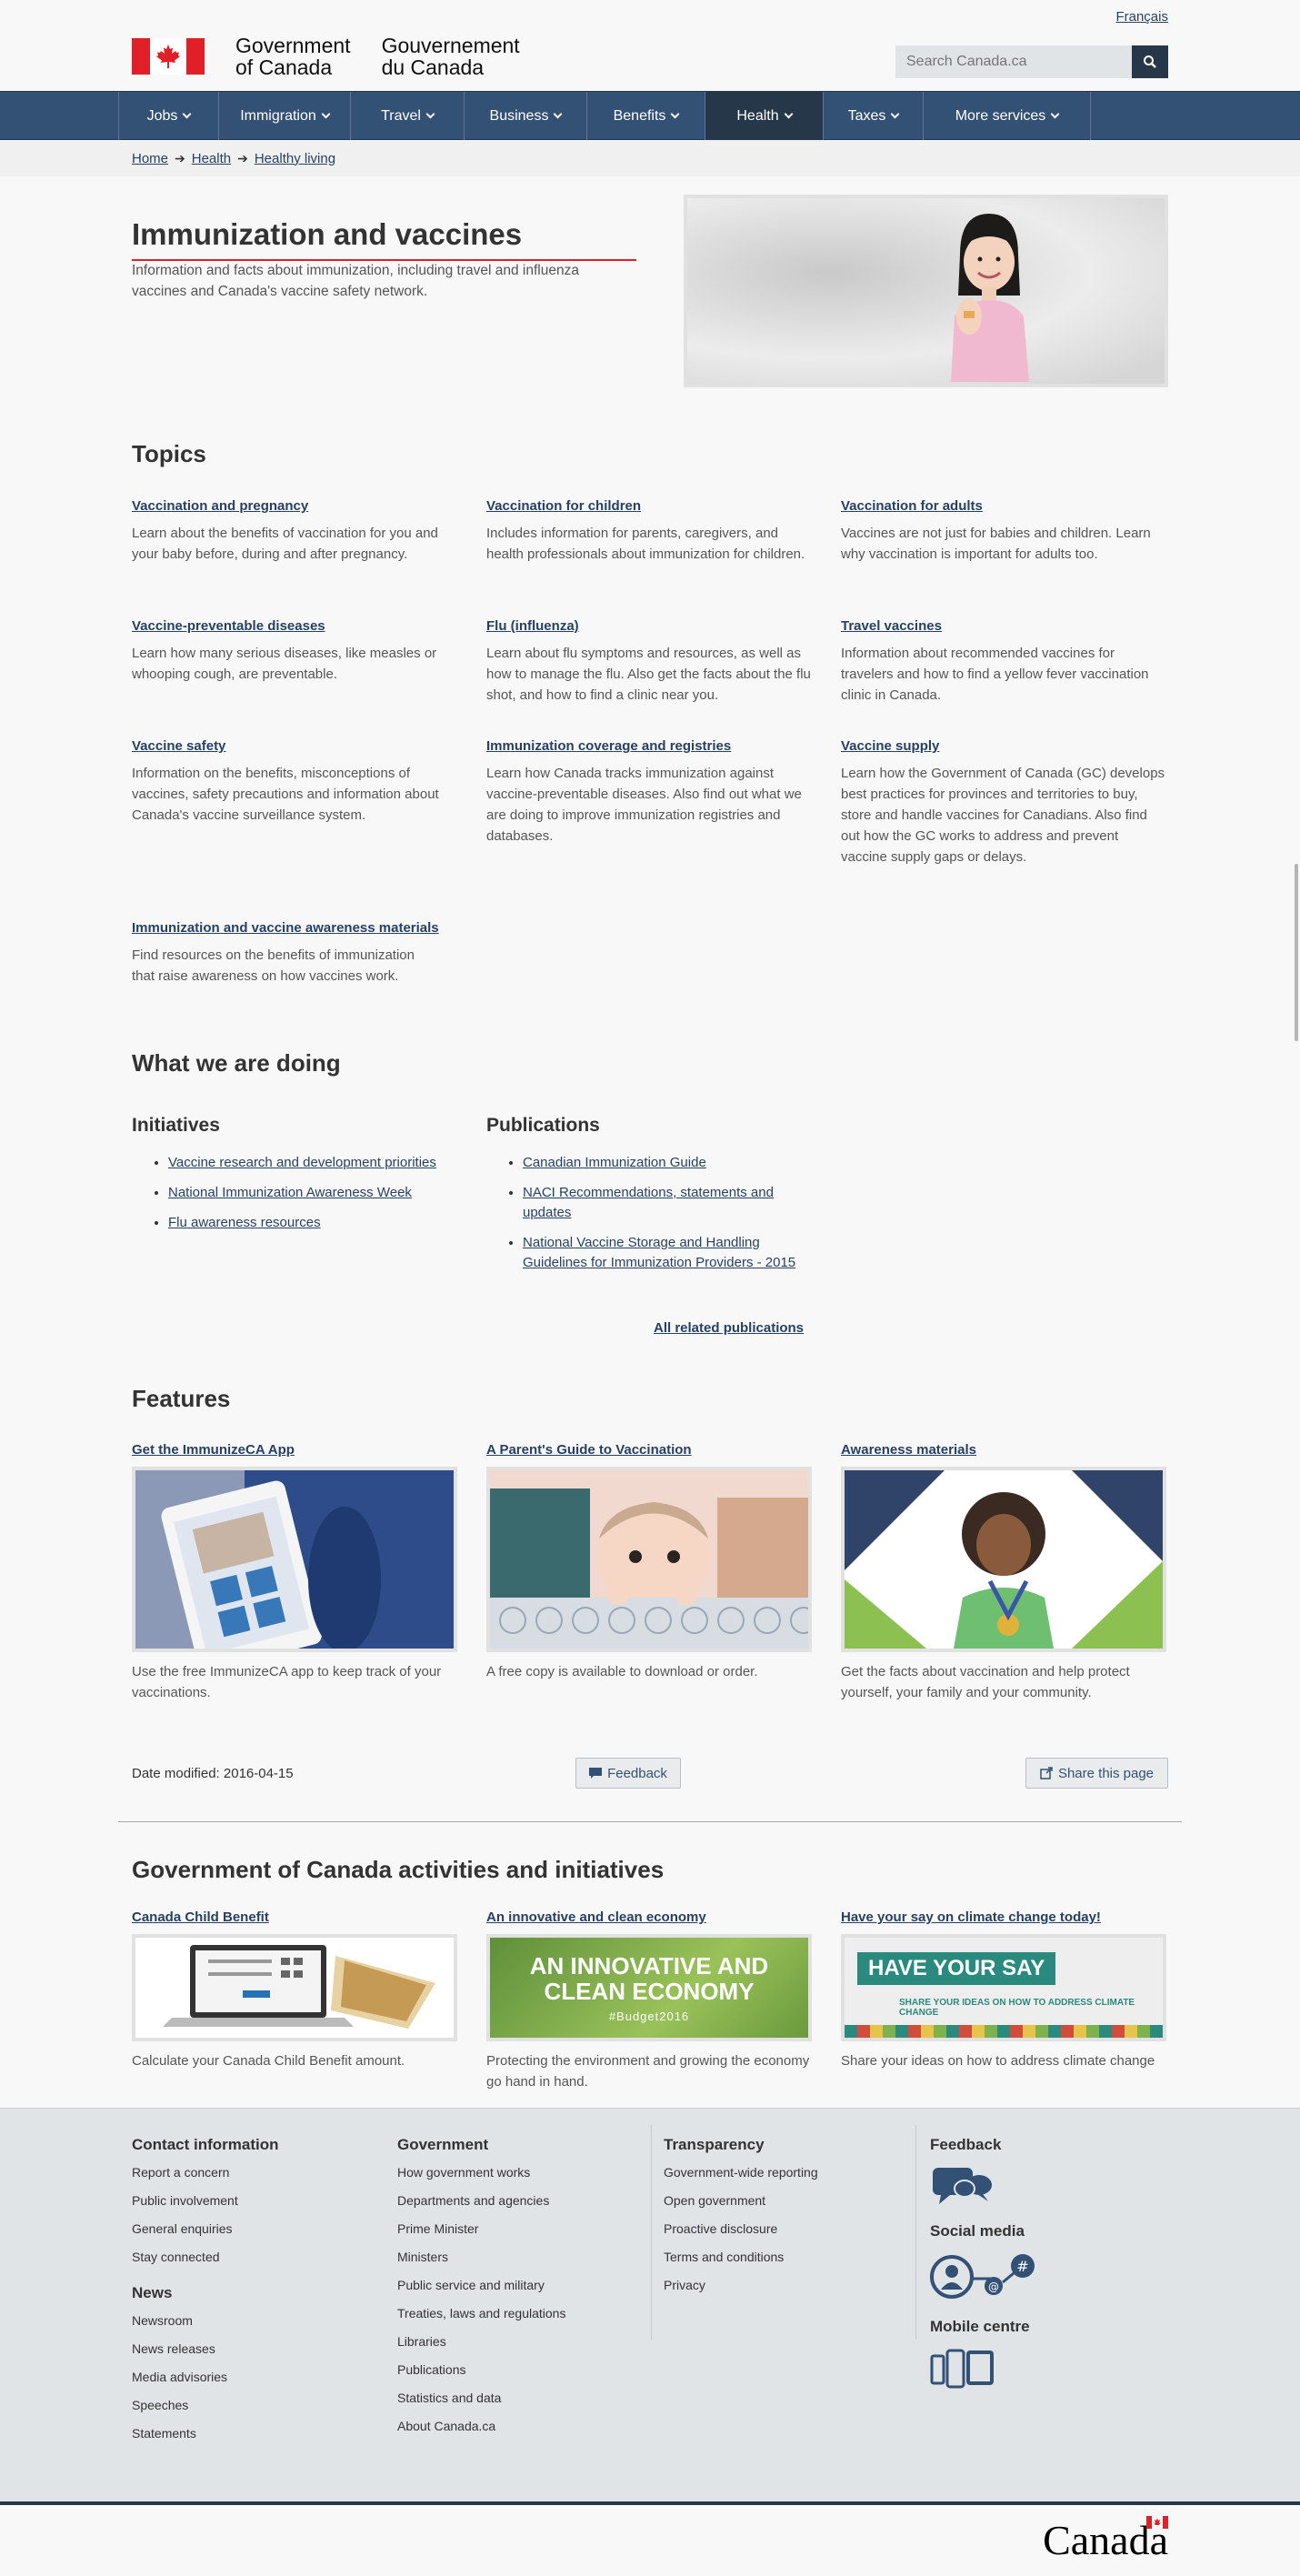  What do you see at coordinates (1004, 626) in the screenshot?
I see `topic-link: Travel vaccines` at bounding box center [1004, 626].